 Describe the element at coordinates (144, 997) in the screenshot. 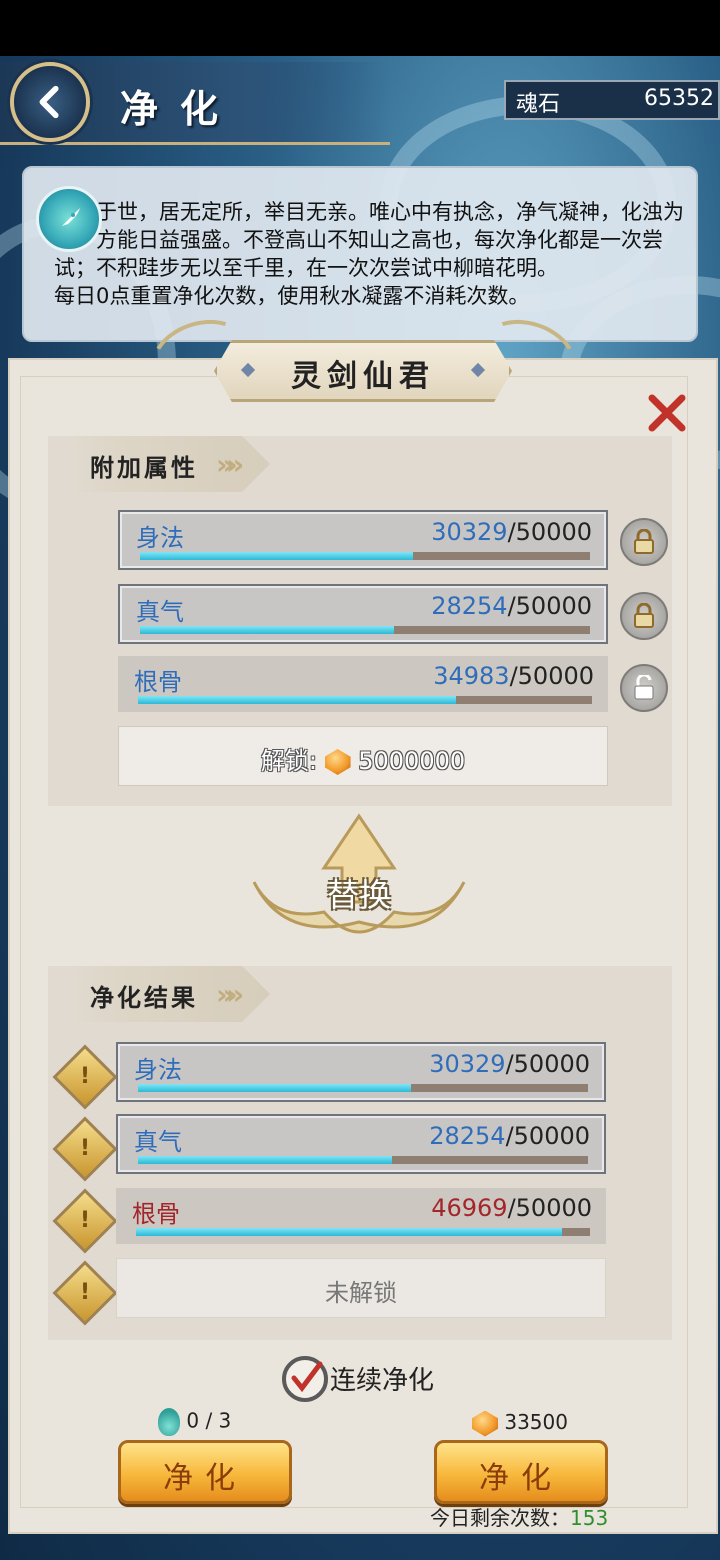

I see `results-title: 净化结果` at that location.